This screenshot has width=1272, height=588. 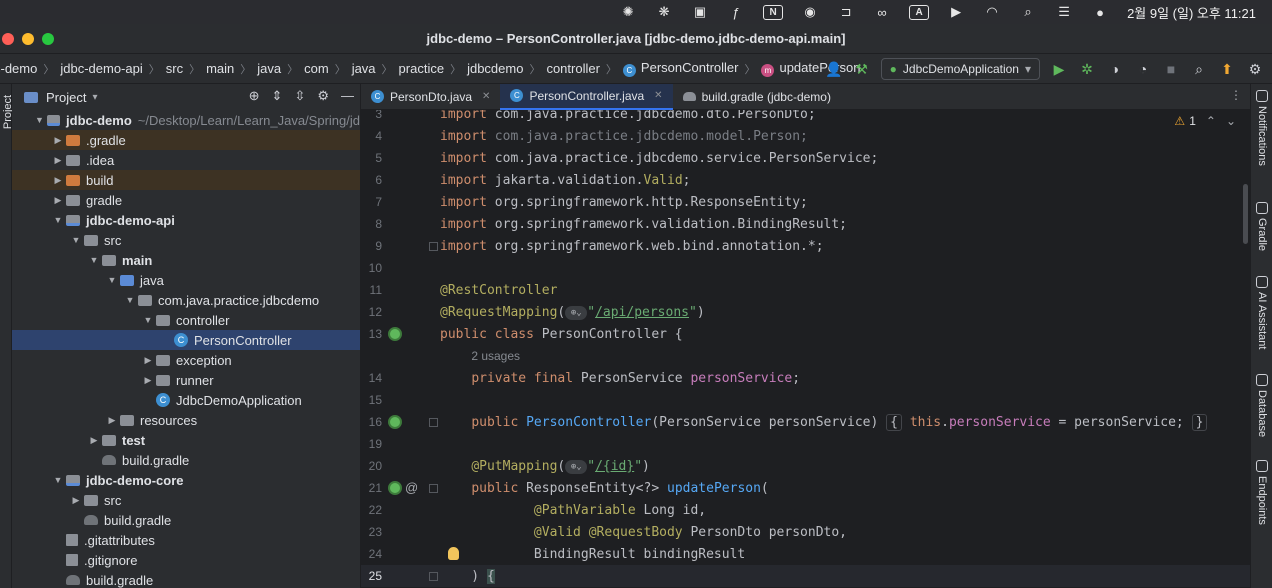 I want to click on breadcrumb-item: controller, so click(x=572, y=68).